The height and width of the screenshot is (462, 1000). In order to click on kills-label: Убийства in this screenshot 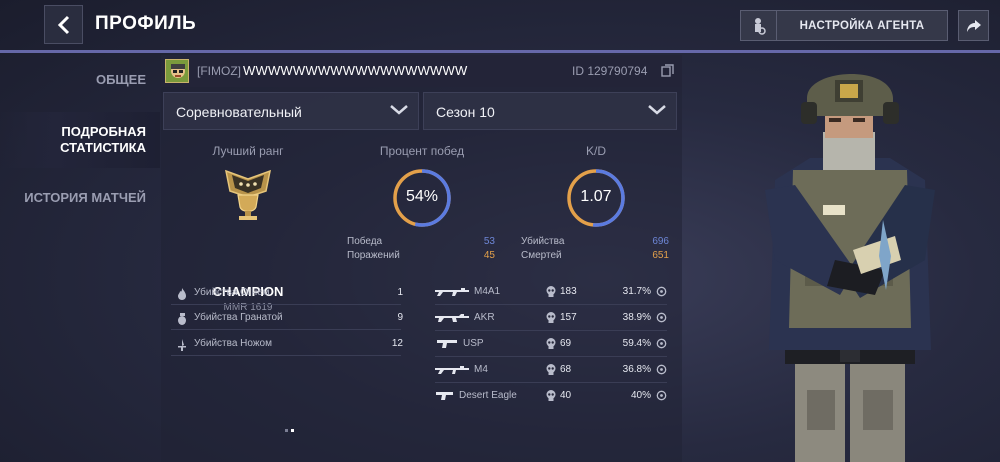, I will do `click(543, 241)`.